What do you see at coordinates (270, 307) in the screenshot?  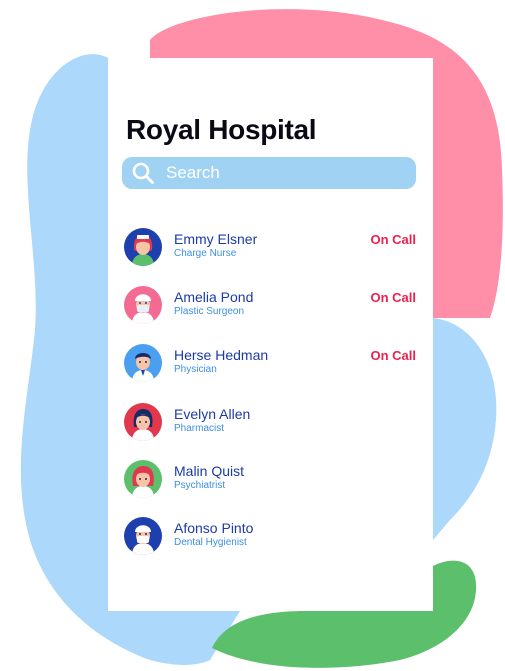 I see `list-item: Amelia Pond Plastic Surgeon On Call` at bounding box center [270, 307].